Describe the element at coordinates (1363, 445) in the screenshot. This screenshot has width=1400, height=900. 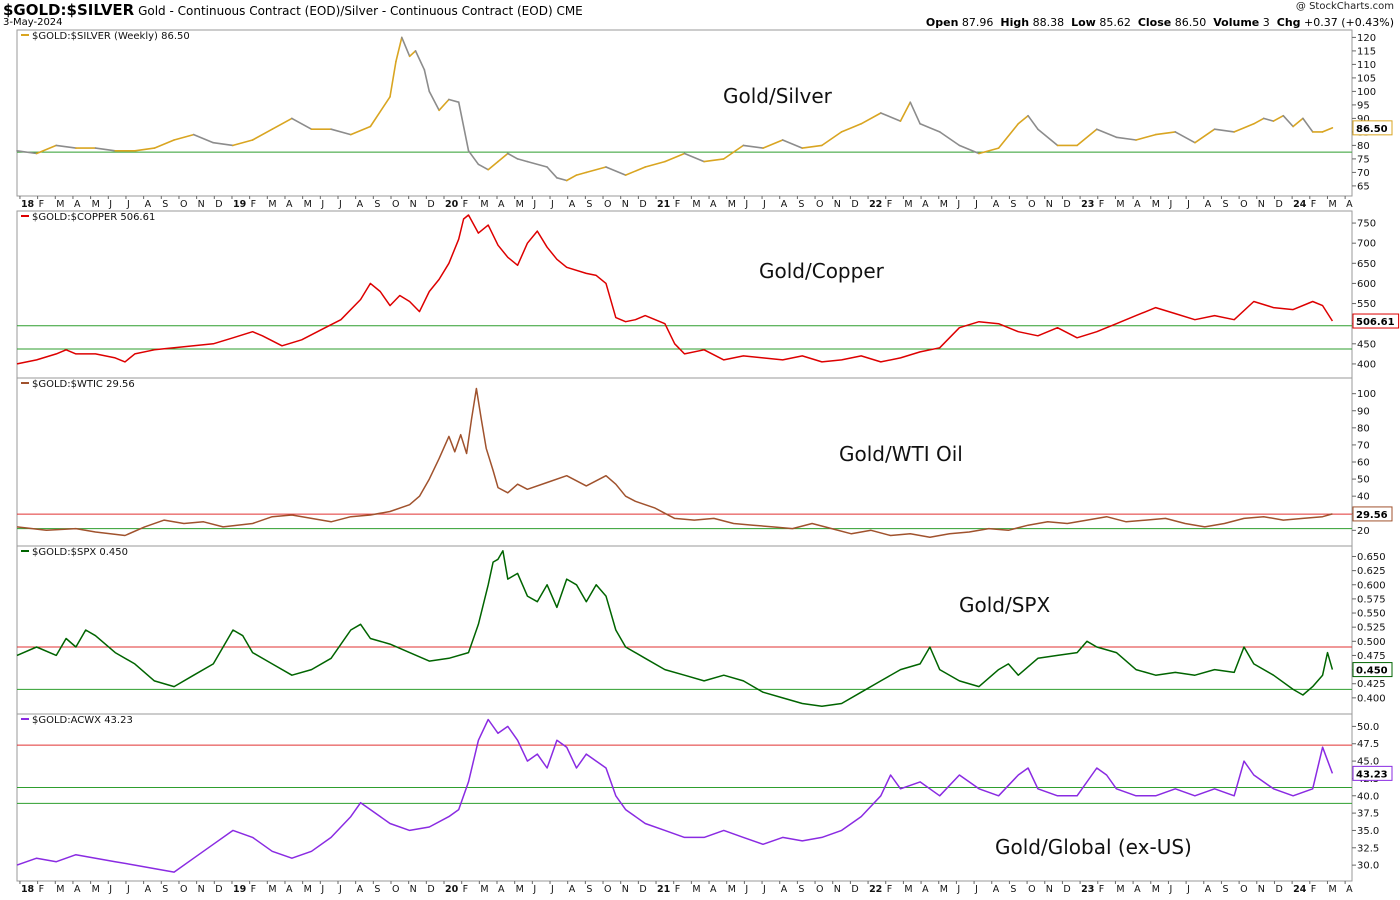
I see `y-tick-label: 70` at that location.